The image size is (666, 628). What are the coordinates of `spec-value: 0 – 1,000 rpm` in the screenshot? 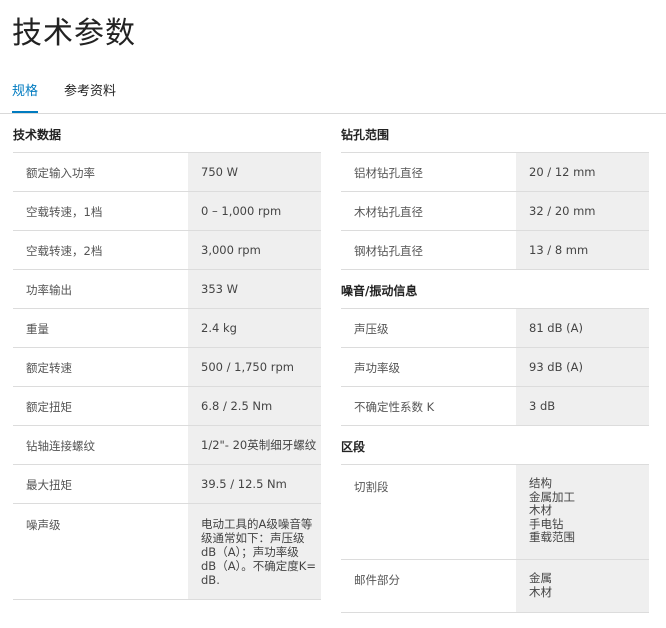 It's located at (254, 211).